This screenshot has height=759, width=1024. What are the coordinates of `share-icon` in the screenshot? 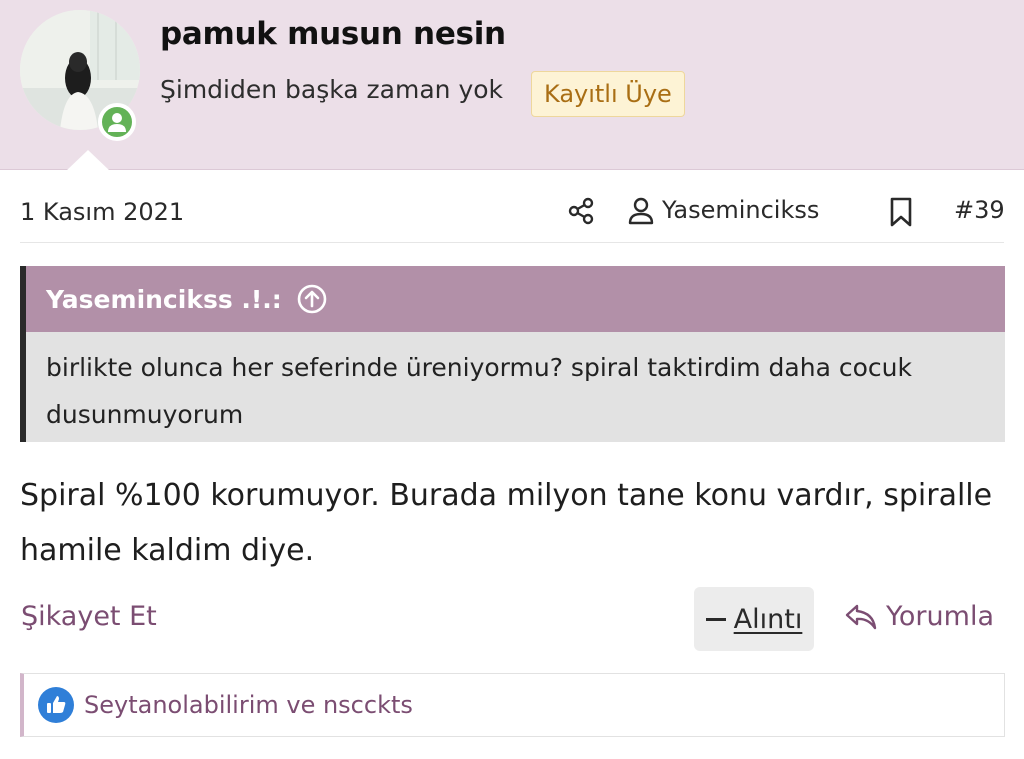 It's located at (581, 211).